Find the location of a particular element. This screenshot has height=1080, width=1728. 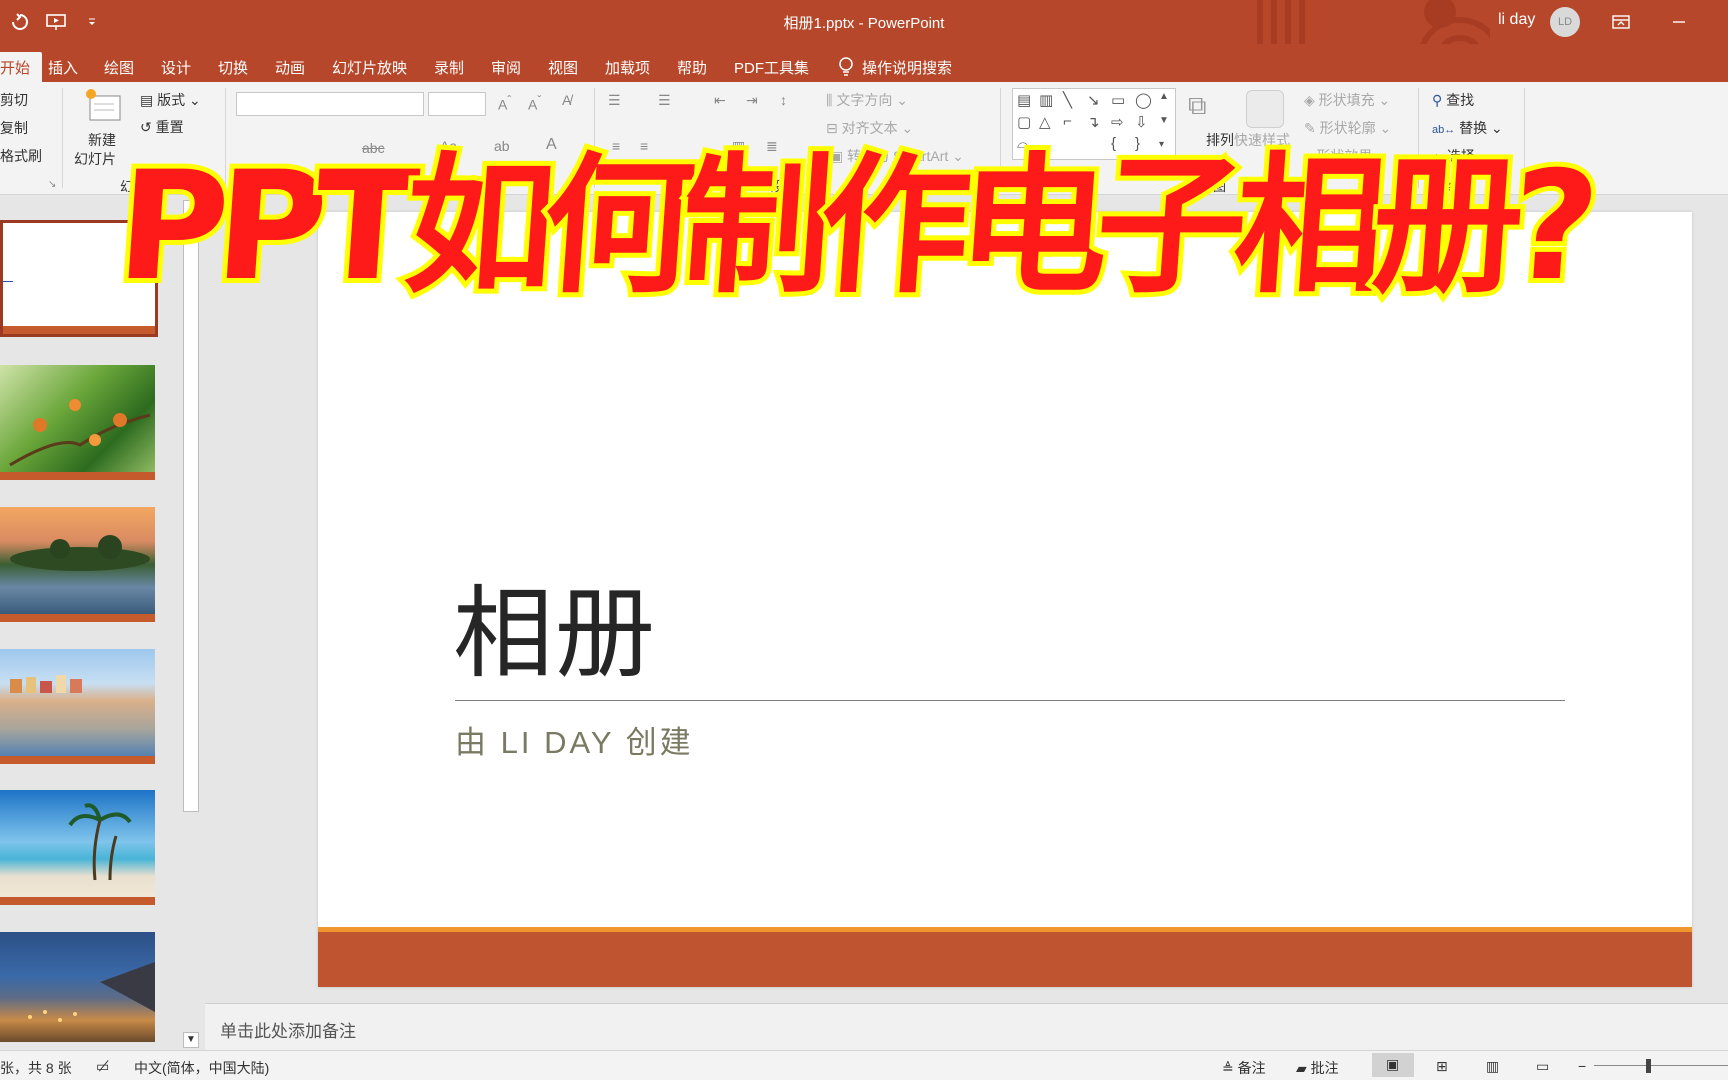

minimize-icon is located at coordinates (1679, 22).